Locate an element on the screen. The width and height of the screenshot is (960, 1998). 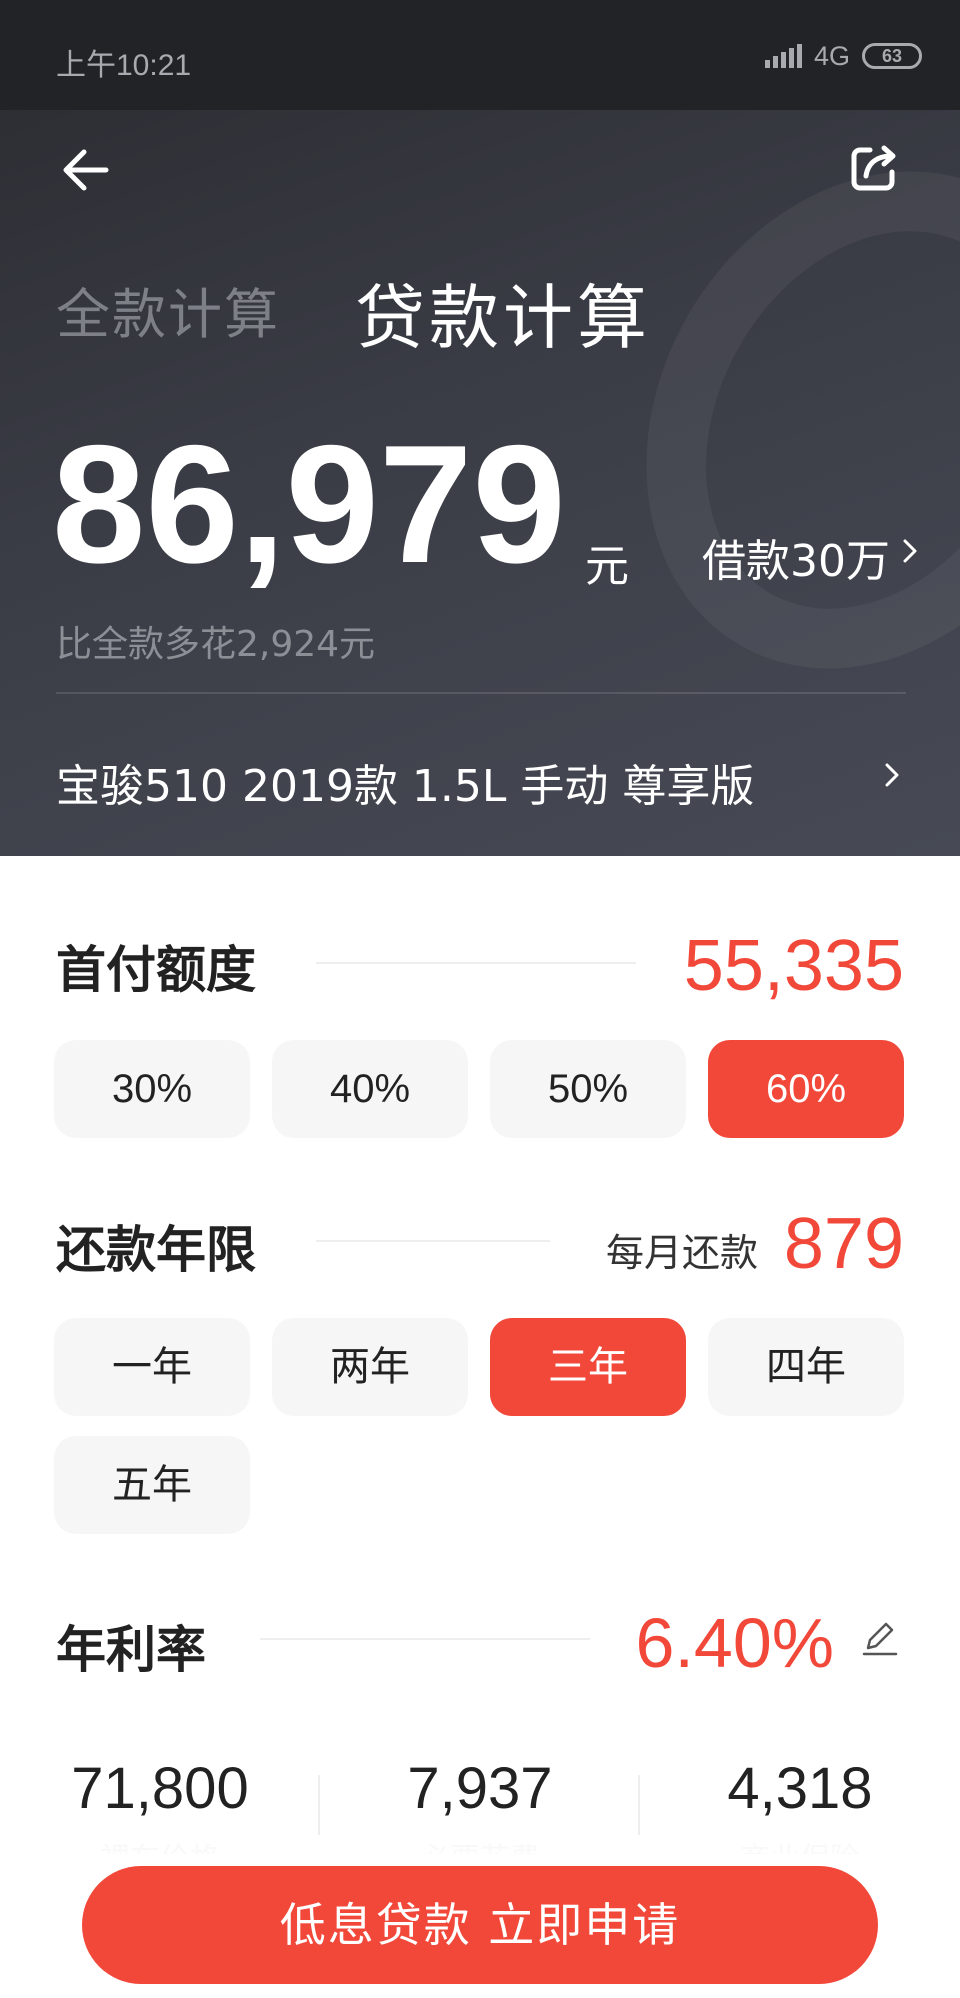
term-option-selected: 三年 is located at coordinates (588, 1367).